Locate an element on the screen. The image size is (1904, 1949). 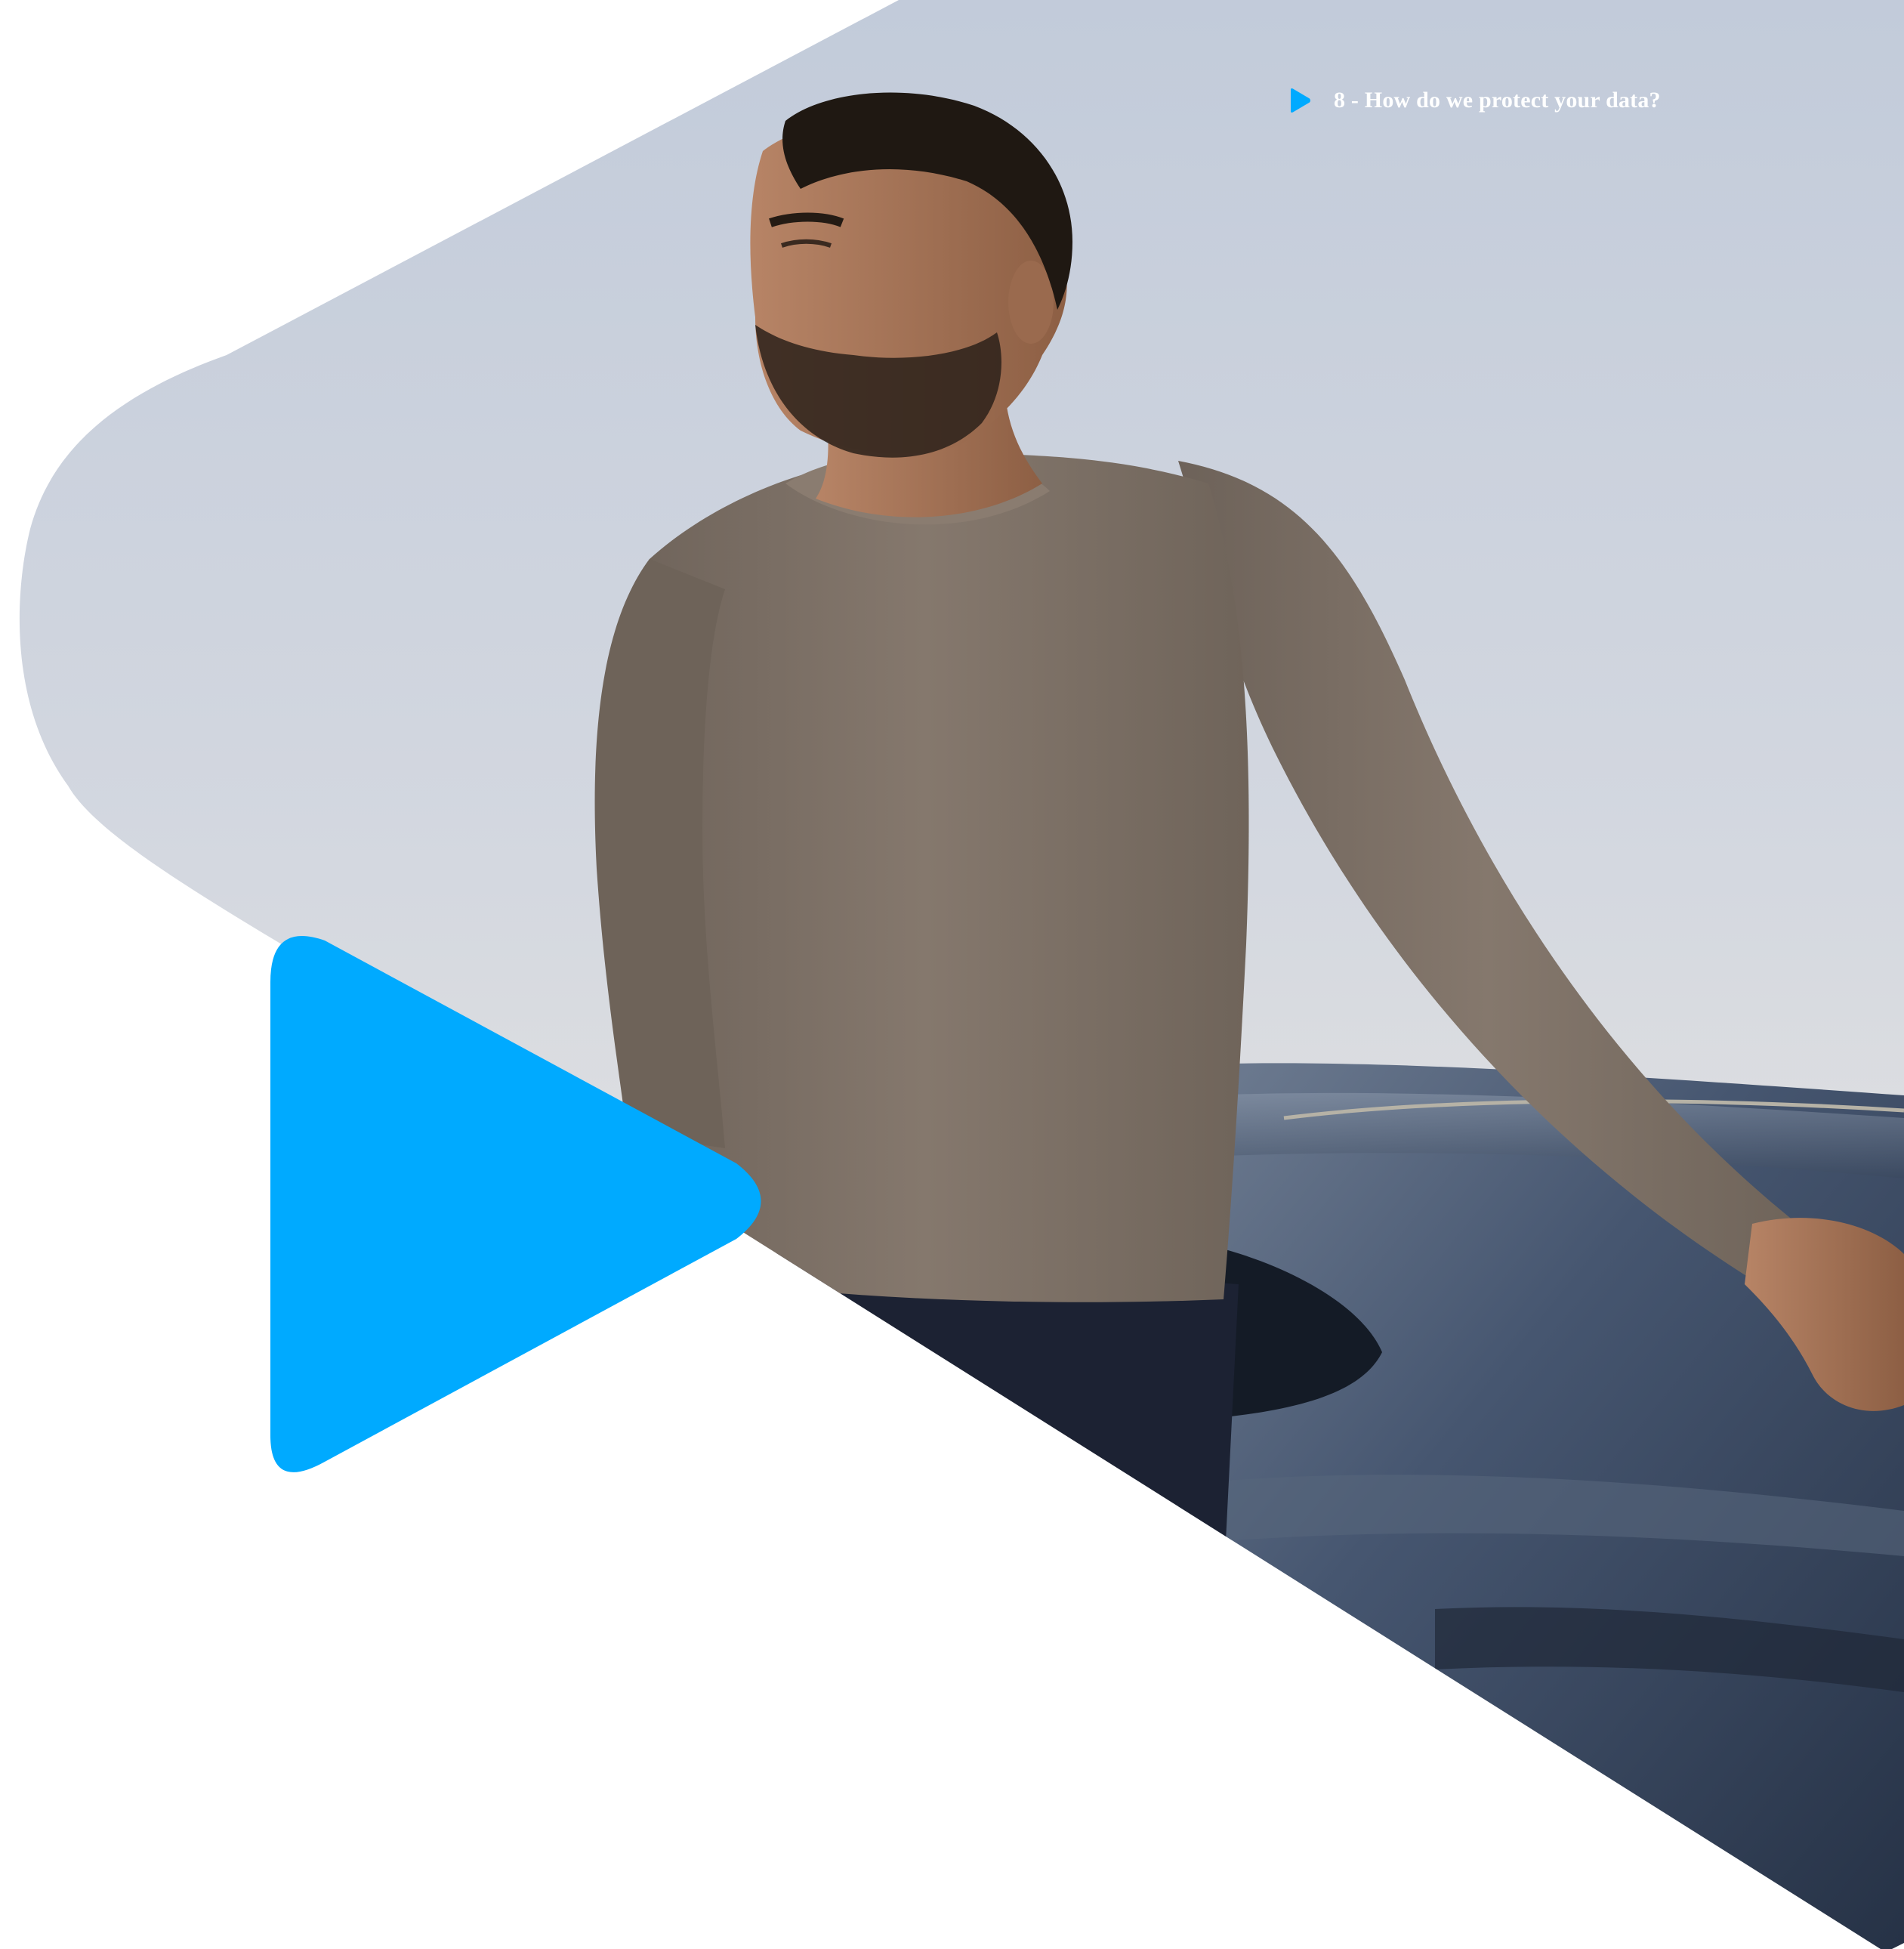
section-link-label: 8 - How do we protect your data? is located at coordinates (1497, 100).